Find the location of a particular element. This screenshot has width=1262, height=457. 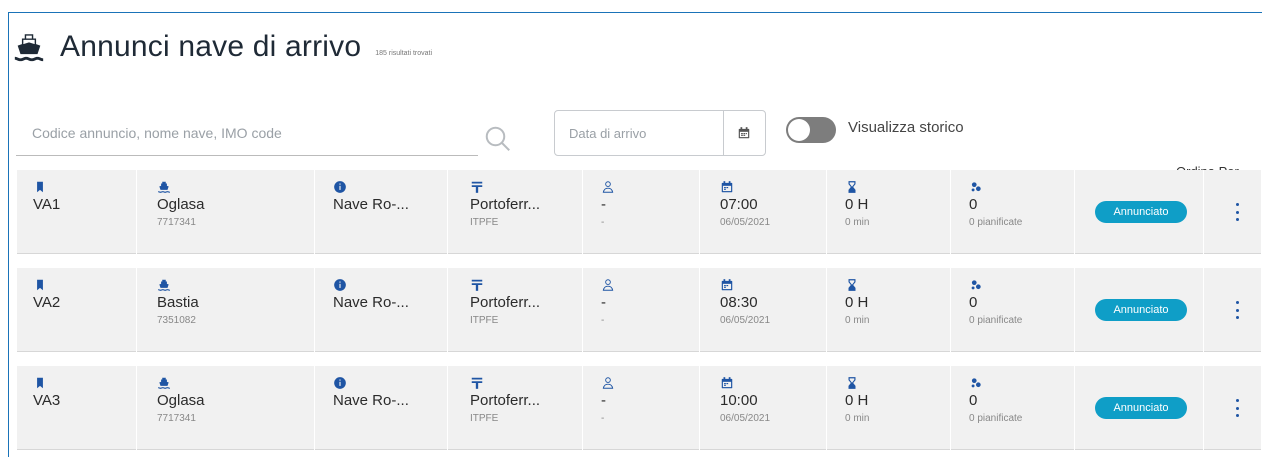

cell-code: VA1 is located at coordinates (77, 212).